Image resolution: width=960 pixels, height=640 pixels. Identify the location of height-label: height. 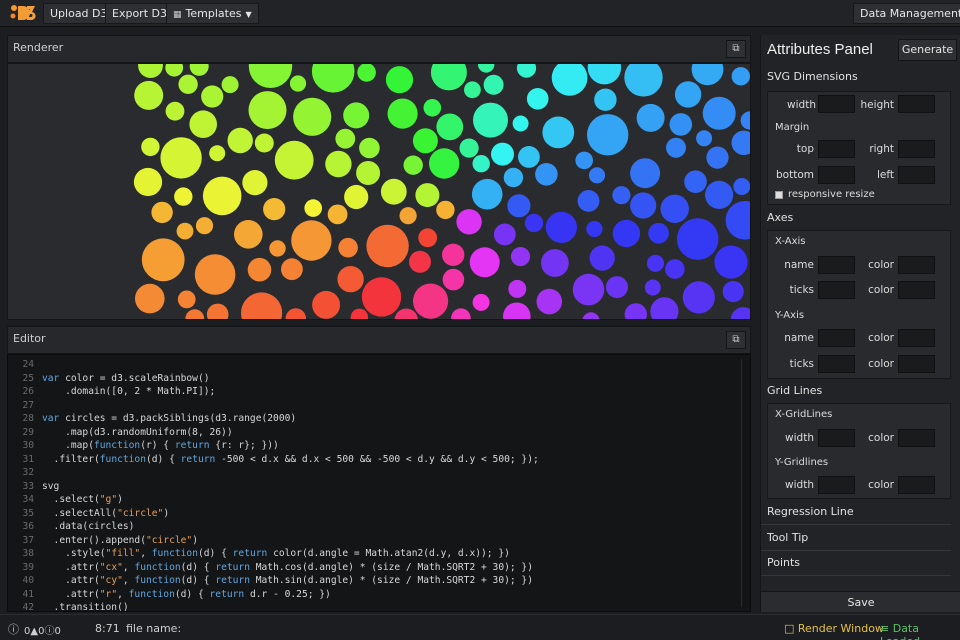
(877, 105).